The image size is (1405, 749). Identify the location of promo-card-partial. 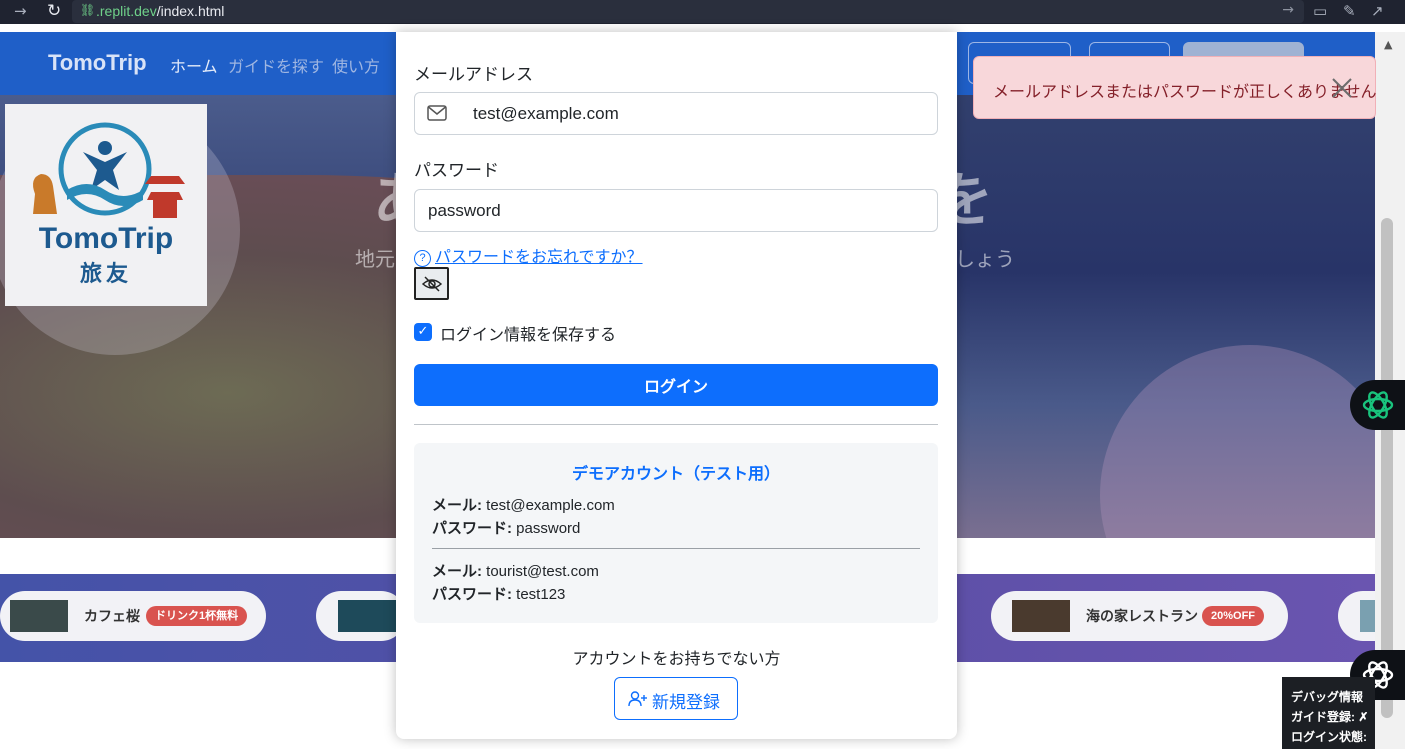
(1356, 616).